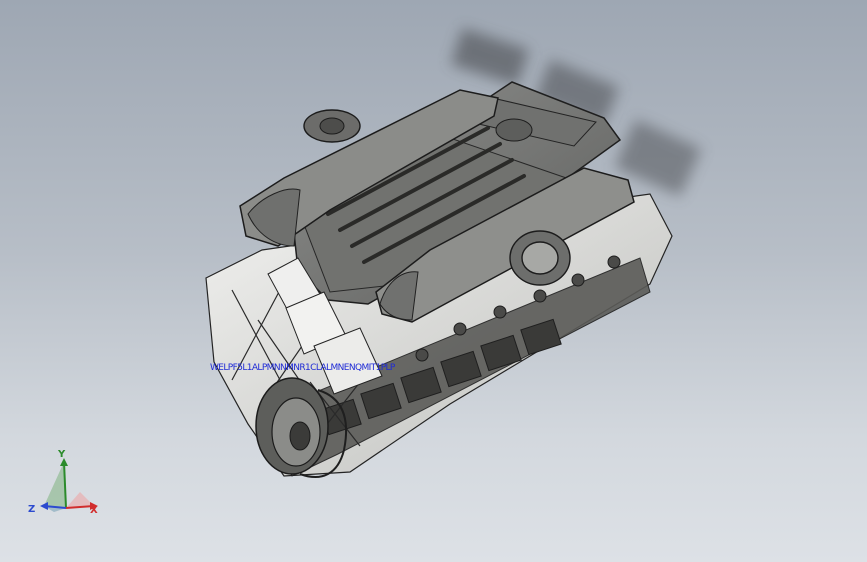  What do you see at coordinates (94, 510) in the screenshot?
I see `triad-x-label: X` at bounding box center [94, 510].